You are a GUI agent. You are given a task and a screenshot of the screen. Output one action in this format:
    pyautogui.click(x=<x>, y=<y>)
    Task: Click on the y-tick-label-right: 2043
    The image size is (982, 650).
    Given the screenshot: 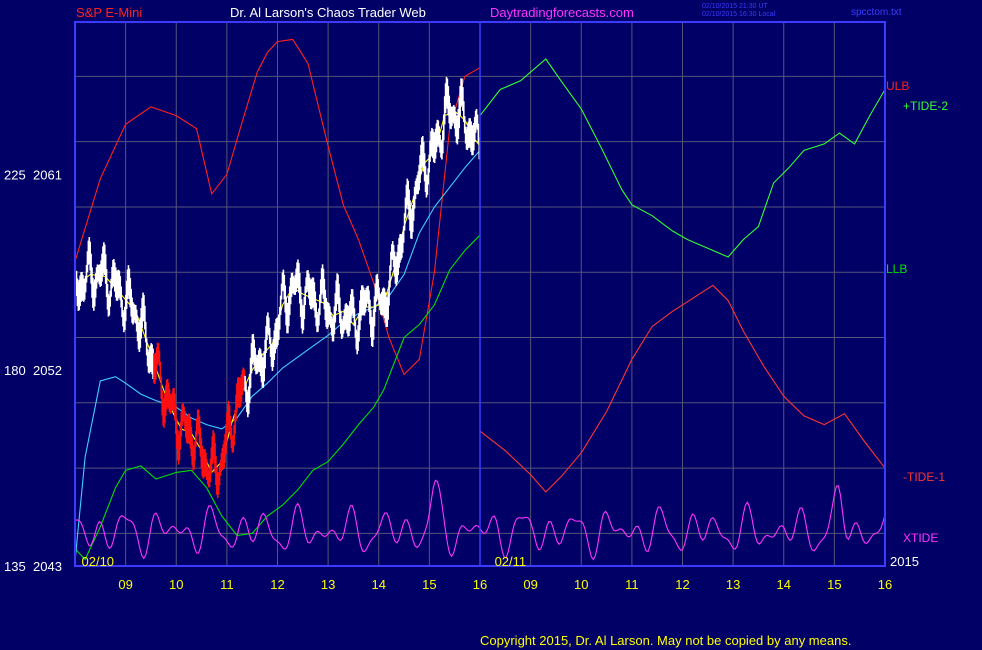 What is the action you would take?
    pyautogui.click(x=47, y=566)
    